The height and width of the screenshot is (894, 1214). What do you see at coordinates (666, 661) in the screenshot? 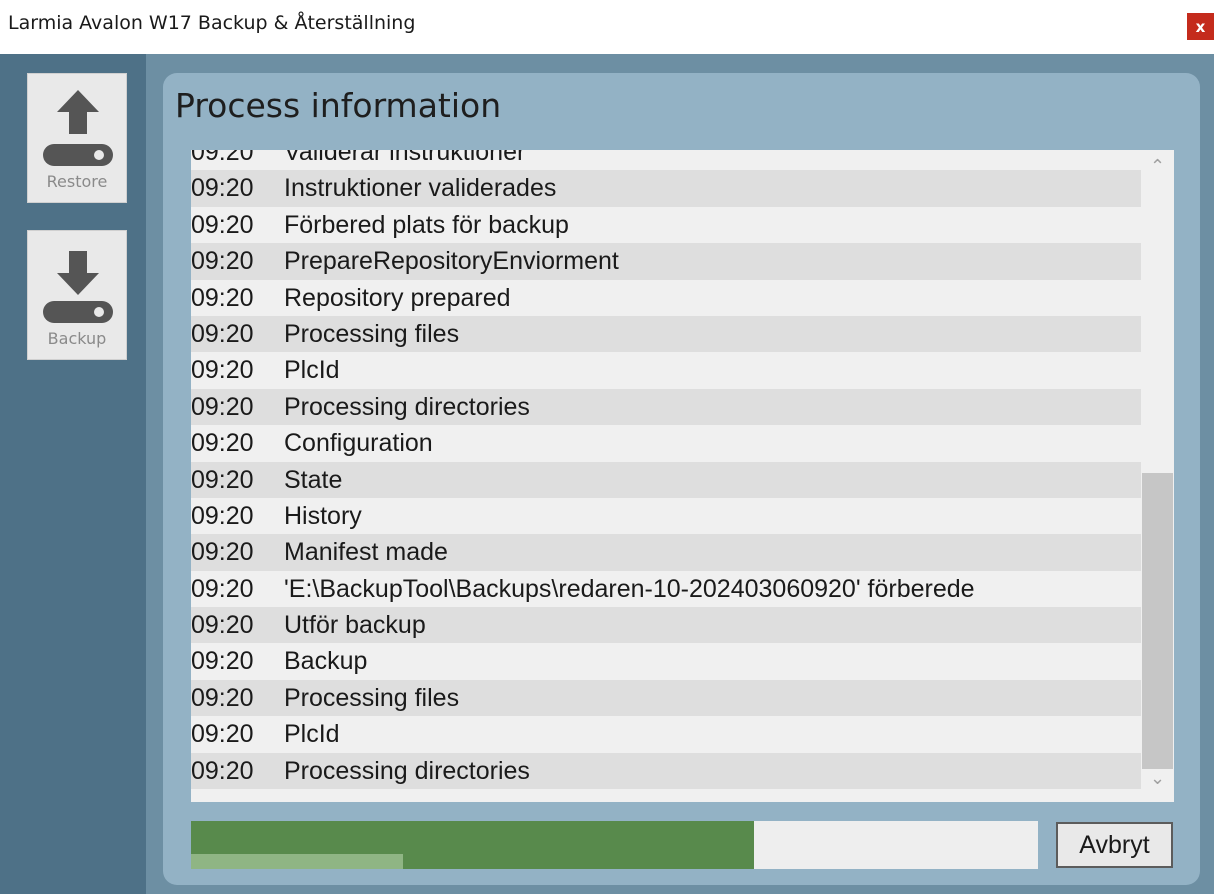
I see `log-row: 09:20 Backup` at bounding box center [666, 661].